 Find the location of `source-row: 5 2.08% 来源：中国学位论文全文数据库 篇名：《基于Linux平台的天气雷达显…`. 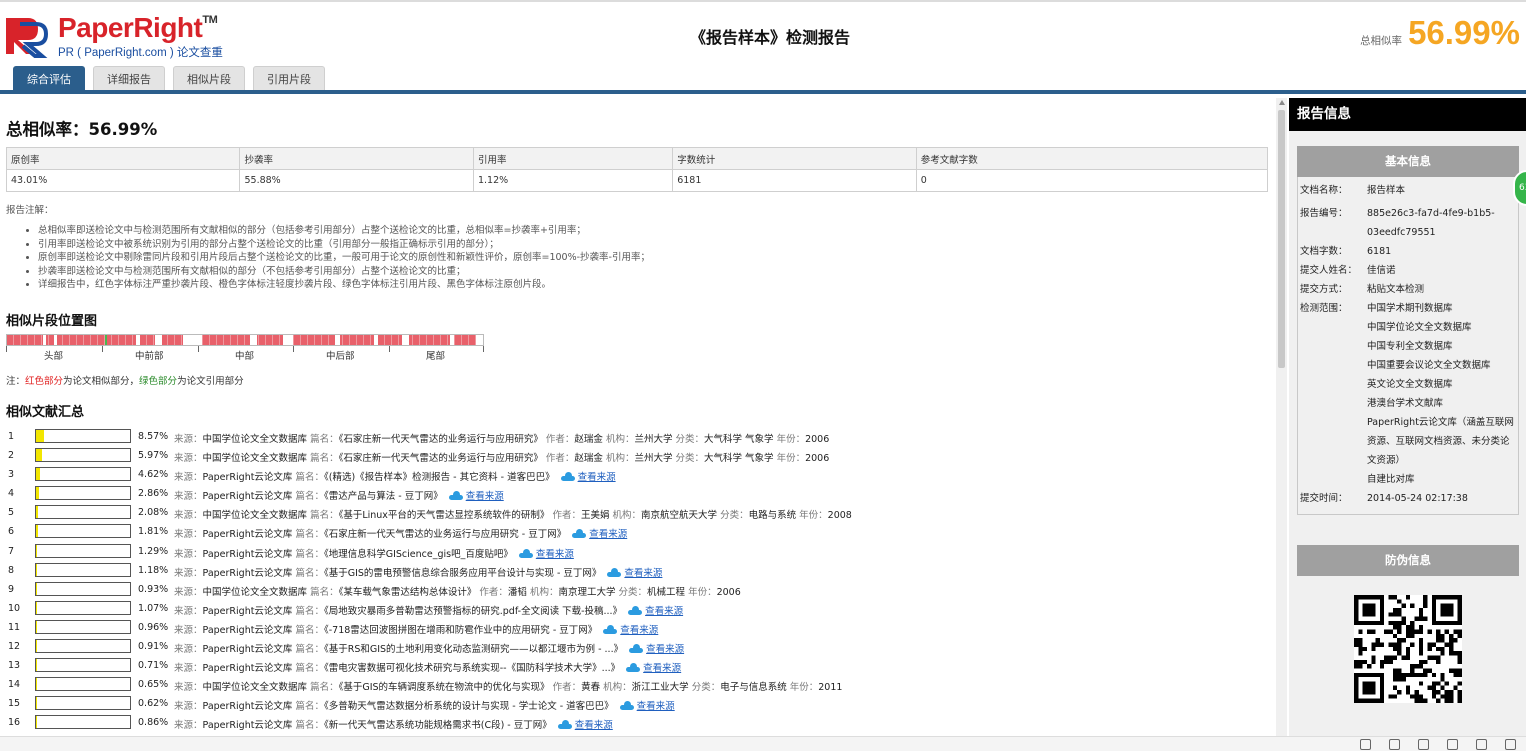

source-row: 5 2.08% 来源：中国学位论文全文数据库 篇名：《基于Linux平台的天气雷达显… is located at coordinates (638, 513).